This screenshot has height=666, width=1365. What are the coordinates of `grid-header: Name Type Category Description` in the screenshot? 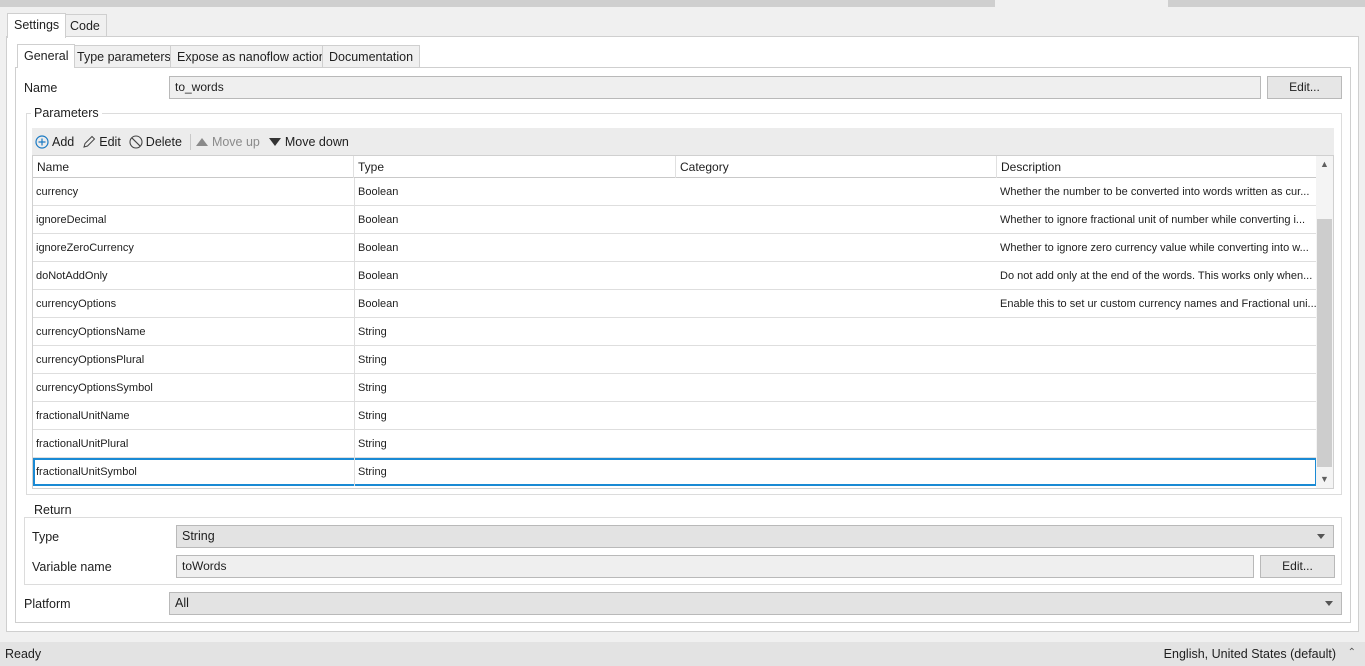 It's located at (675, 167).